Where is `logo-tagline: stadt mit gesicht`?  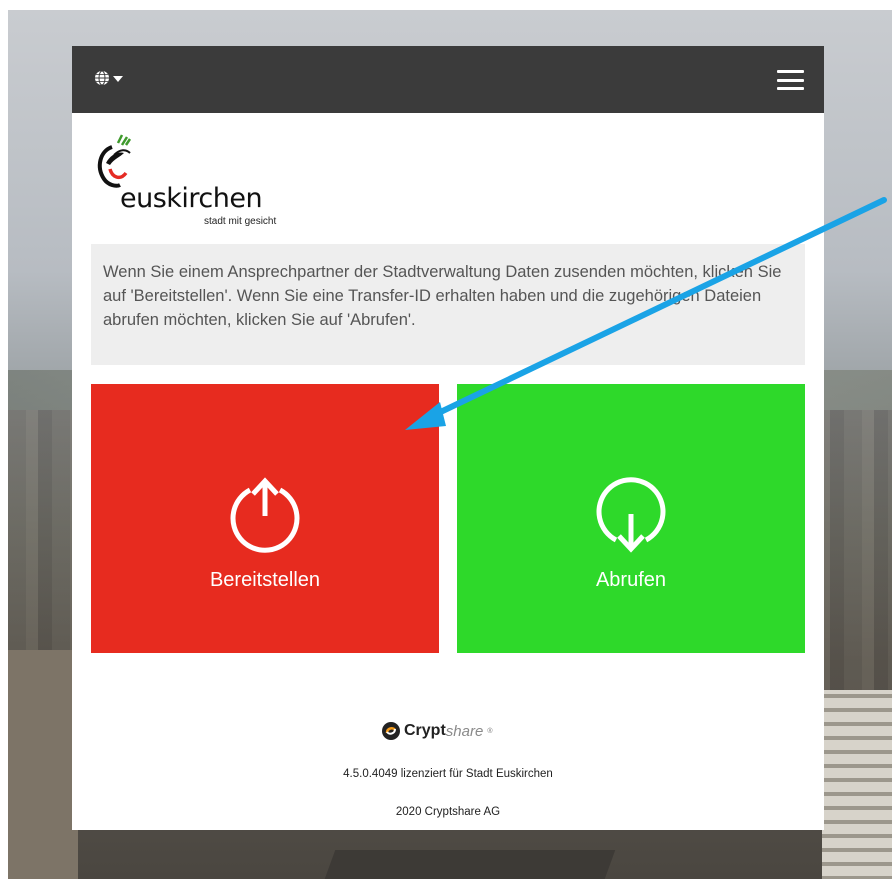 logo-tagline: stadt mit gesicht is located at coordinates (240, 221).